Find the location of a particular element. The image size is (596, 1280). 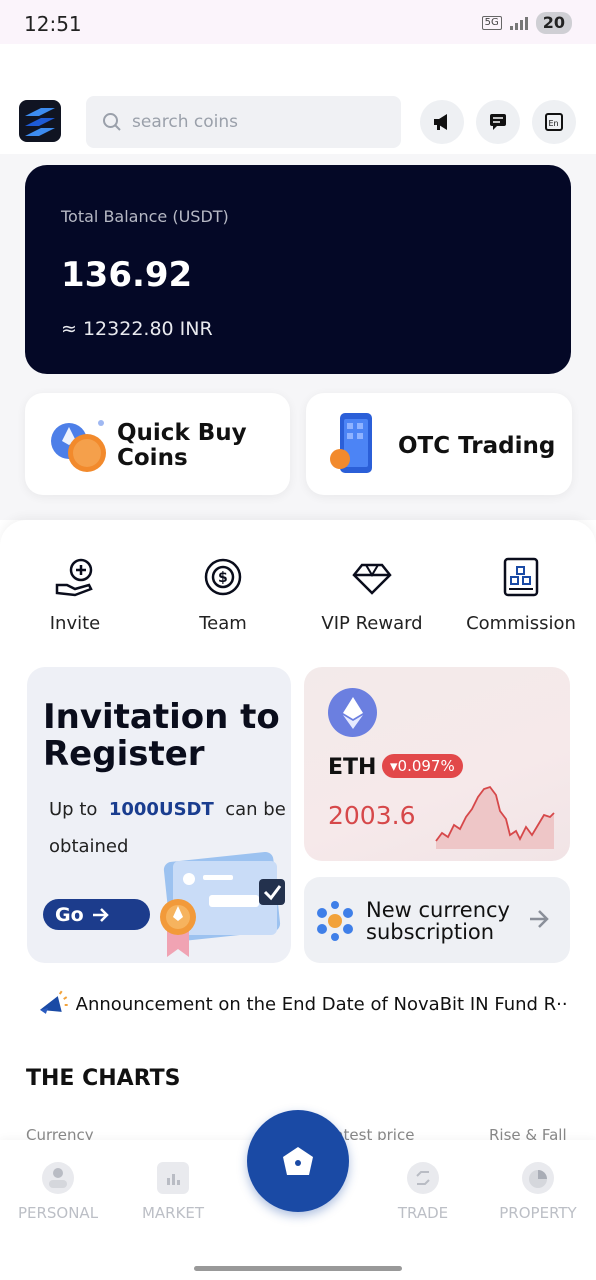

balance-value: 136.92 is located at coordinates (127, 275).